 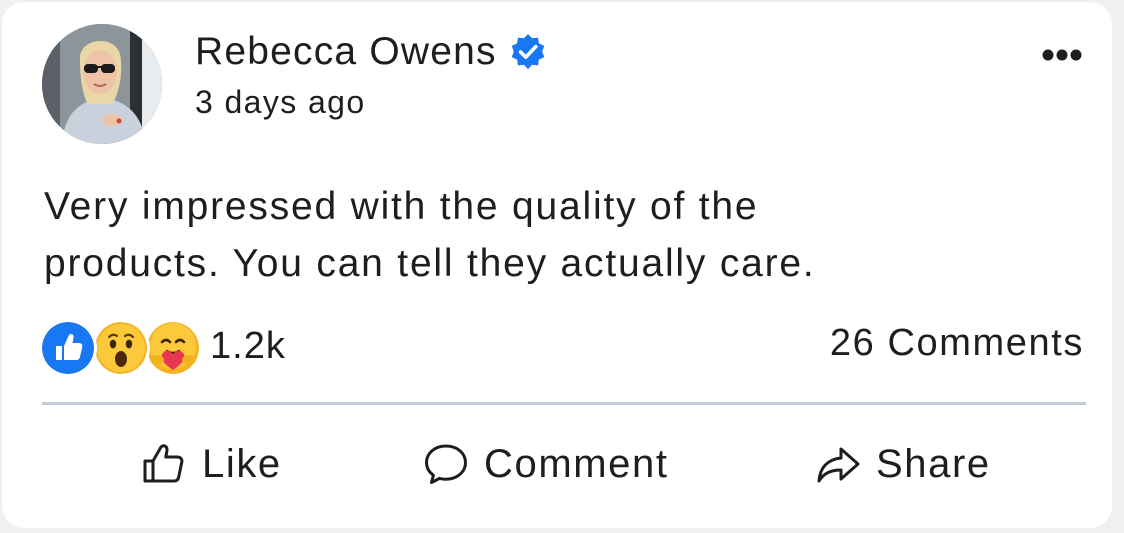 What do you see at coordinates (564, 403) in the screenshot?
I see `divider` at bounding box center [564, 403].